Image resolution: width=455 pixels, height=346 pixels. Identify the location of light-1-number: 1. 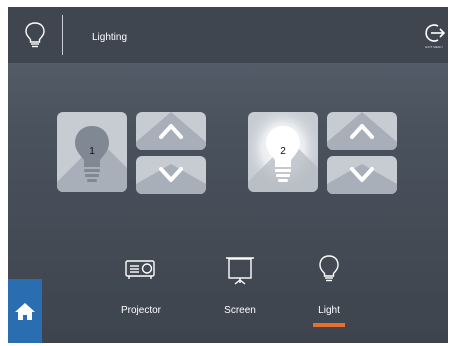
(92, 151).